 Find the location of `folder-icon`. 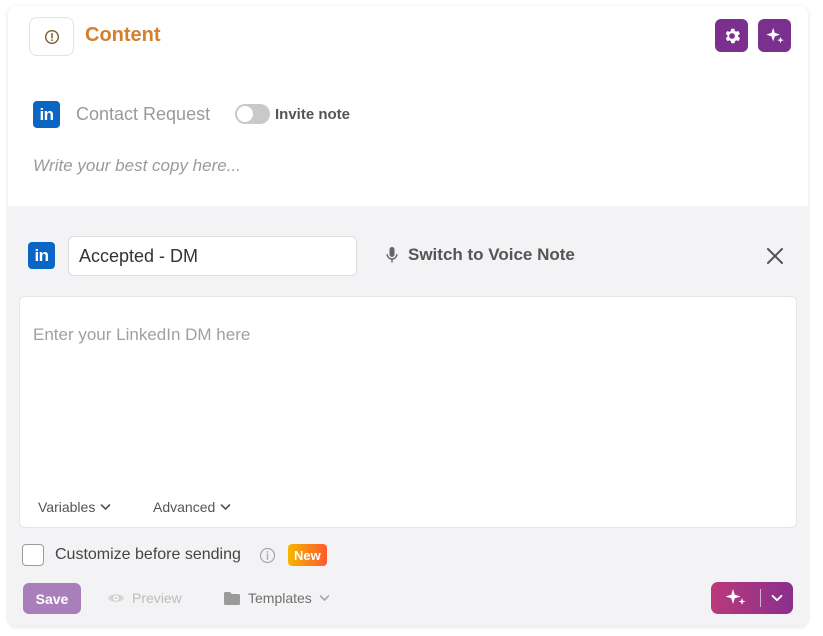

folder-icon is located at coordinates (232, 598).